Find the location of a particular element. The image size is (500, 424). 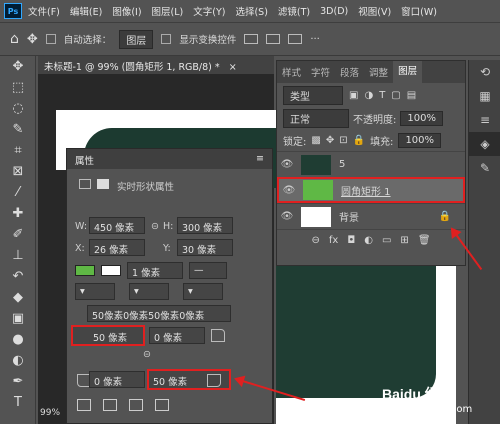

tab-character: 字符 is located at coordinates (320, 72).